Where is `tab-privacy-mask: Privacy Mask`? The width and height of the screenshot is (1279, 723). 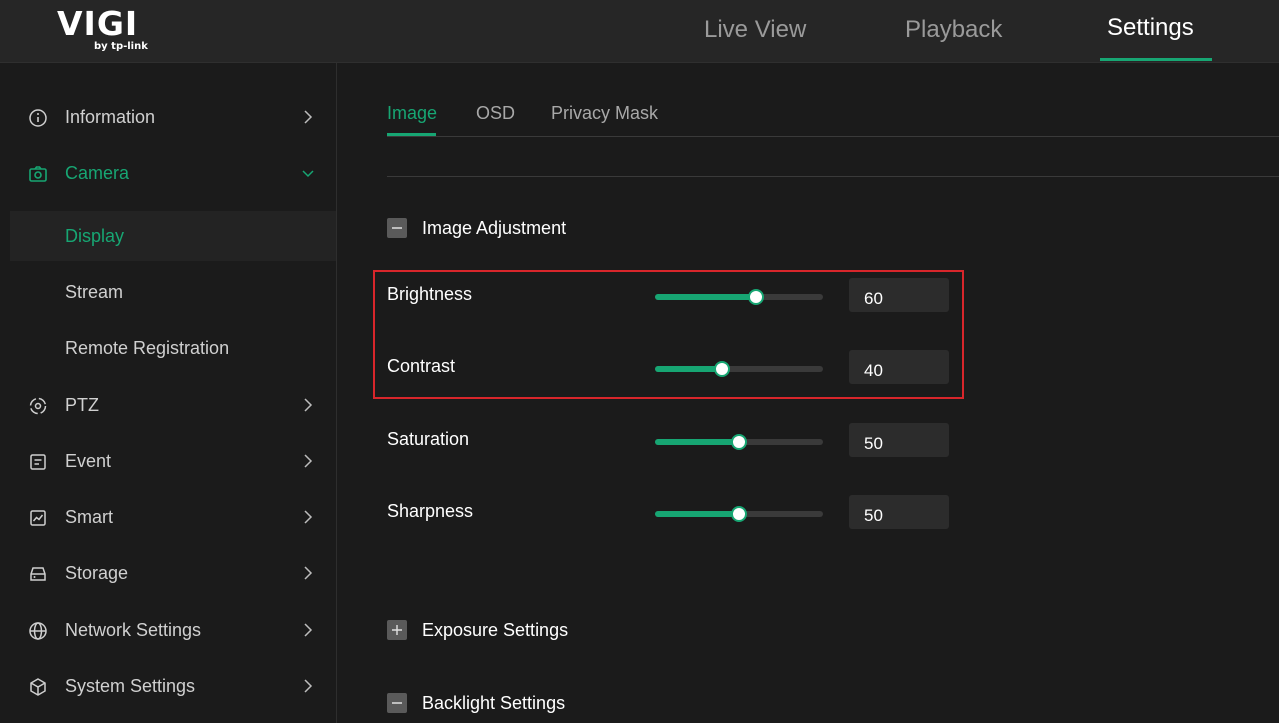 tab-privacy-mask: Privacy Mask is located at coordinates (604, 113).